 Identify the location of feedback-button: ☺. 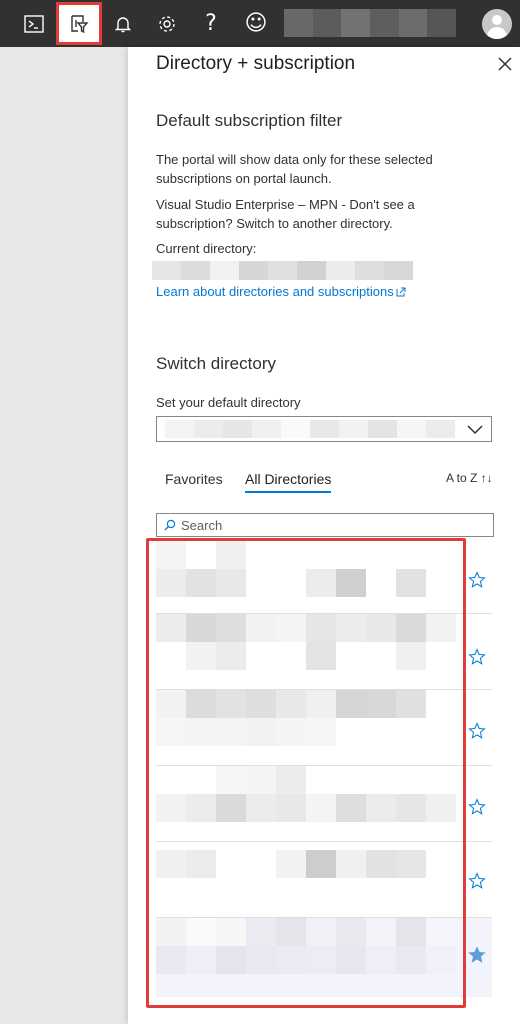
(256, 23).